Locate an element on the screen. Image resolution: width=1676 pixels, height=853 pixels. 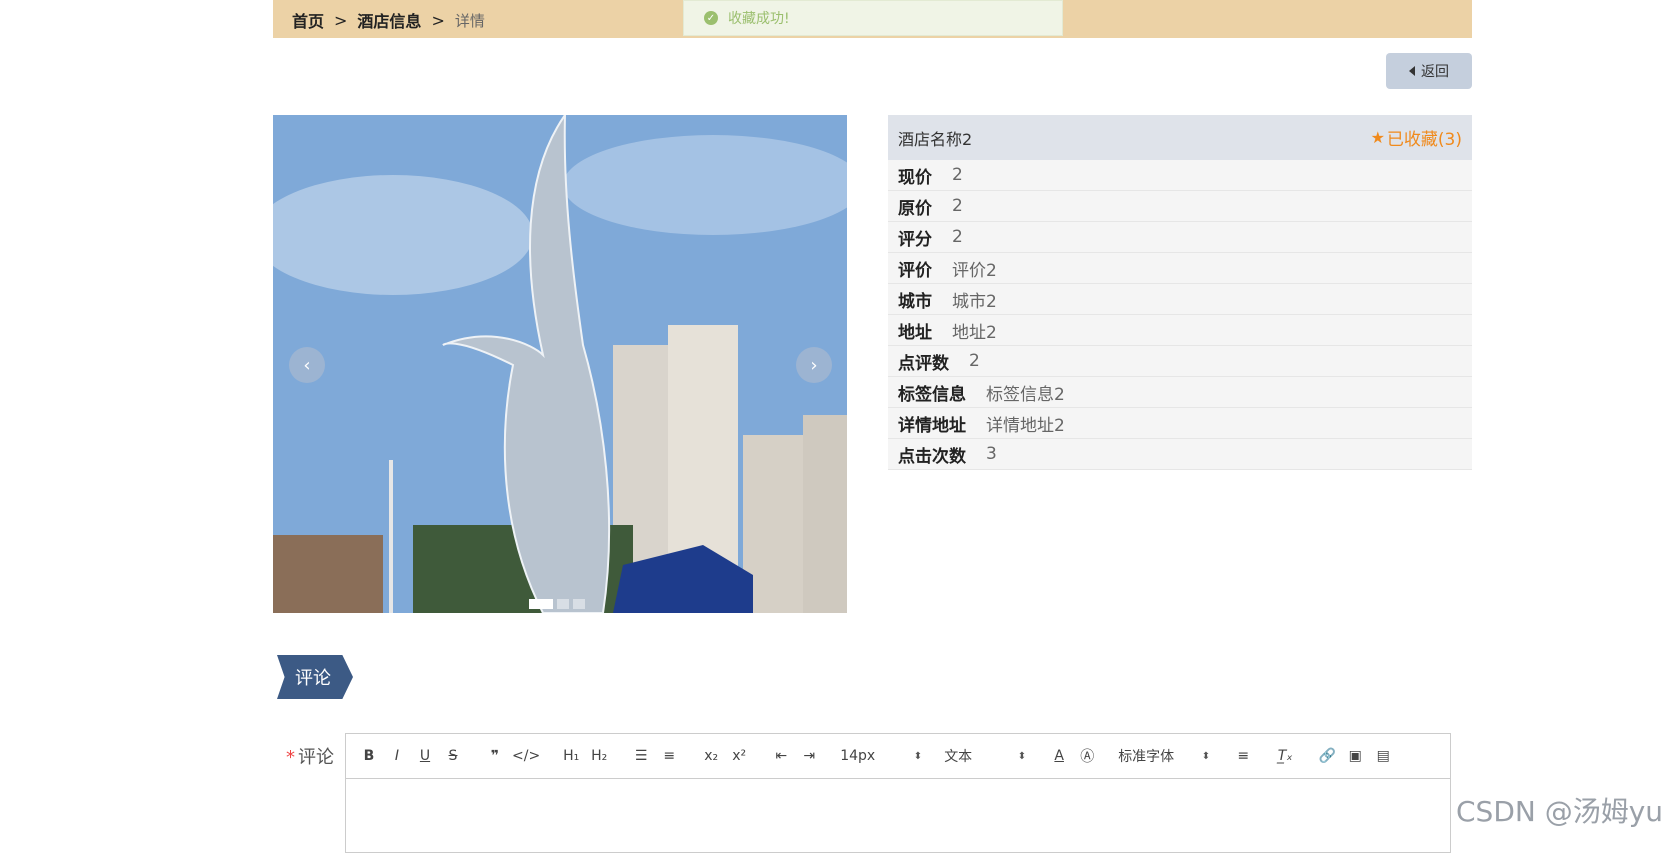
font-family-select: 标准字体 ⬍ is located at coordinates (1164, 756).